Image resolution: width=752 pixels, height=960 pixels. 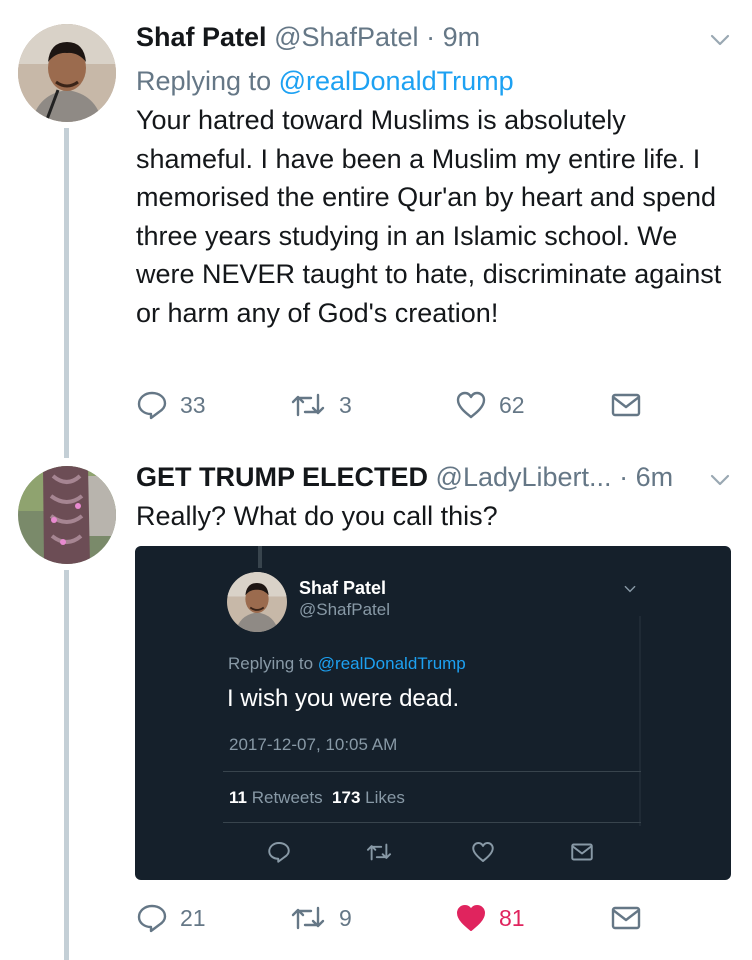 What do you see at coordinates (471, 918) in the screenshot?
I see `heart-filled-icon` at bounding box center [471, 918].